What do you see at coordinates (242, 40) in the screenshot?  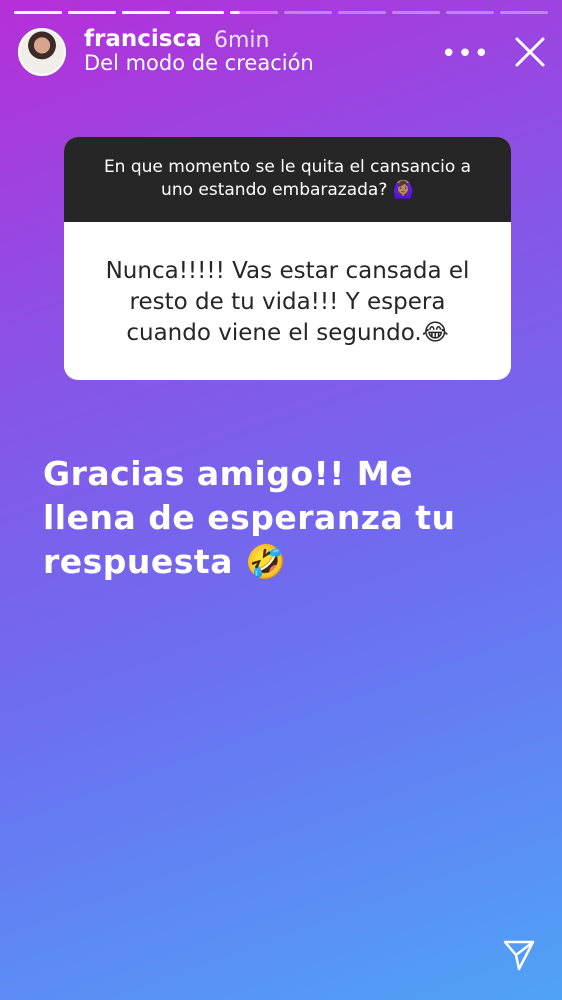 I see `story-time: 6min` at bounding box center [242, 40].